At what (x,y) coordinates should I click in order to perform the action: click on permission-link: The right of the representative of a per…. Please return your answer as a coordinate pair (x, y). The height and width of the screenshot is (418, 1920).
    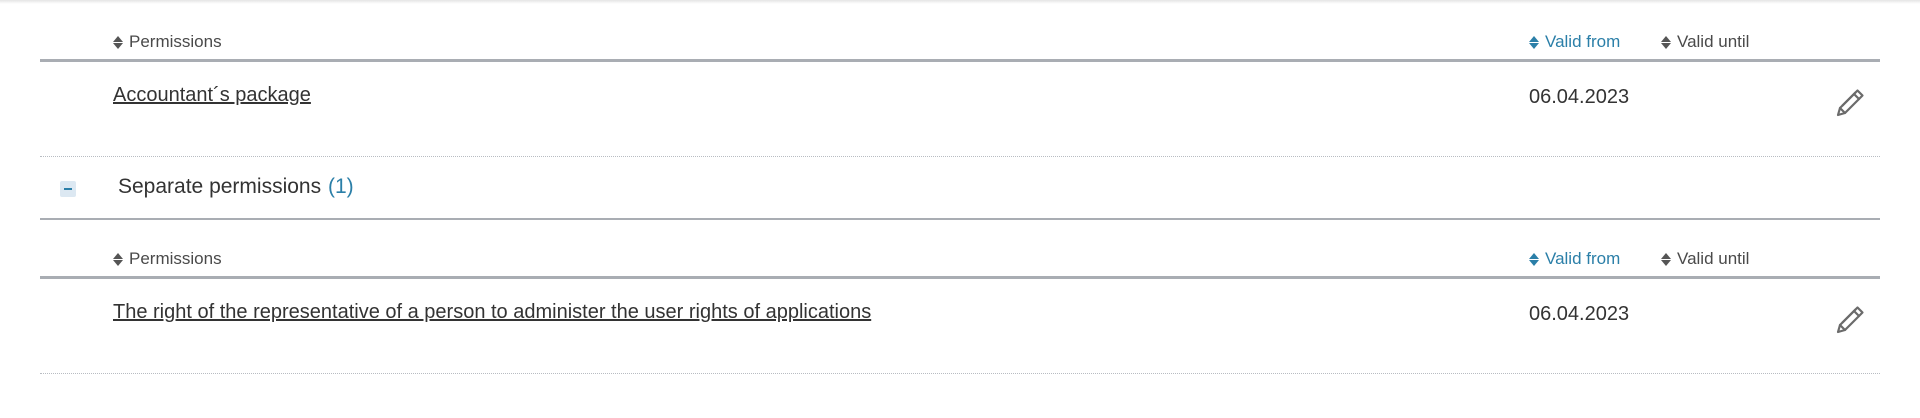
    Looking at the image, I should click on (492, 312).